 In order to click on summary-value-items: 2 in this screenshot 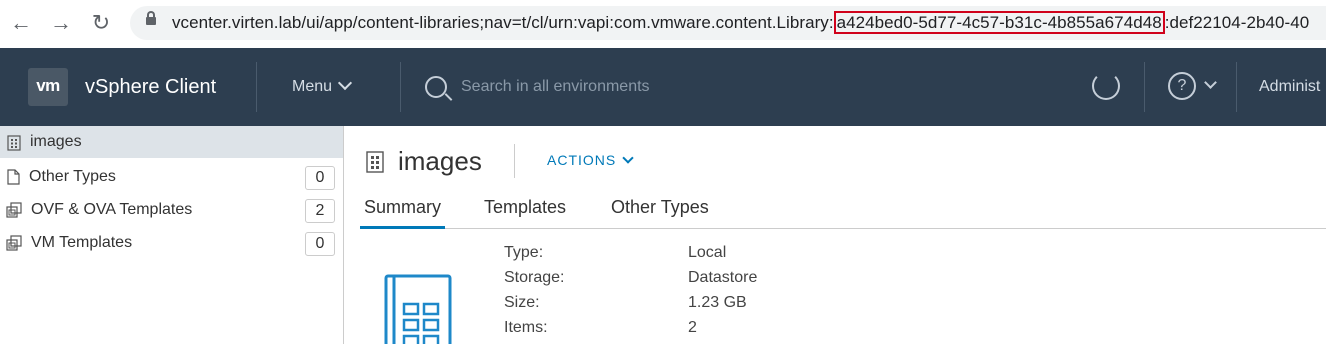, I will do `click(692, 327)`.